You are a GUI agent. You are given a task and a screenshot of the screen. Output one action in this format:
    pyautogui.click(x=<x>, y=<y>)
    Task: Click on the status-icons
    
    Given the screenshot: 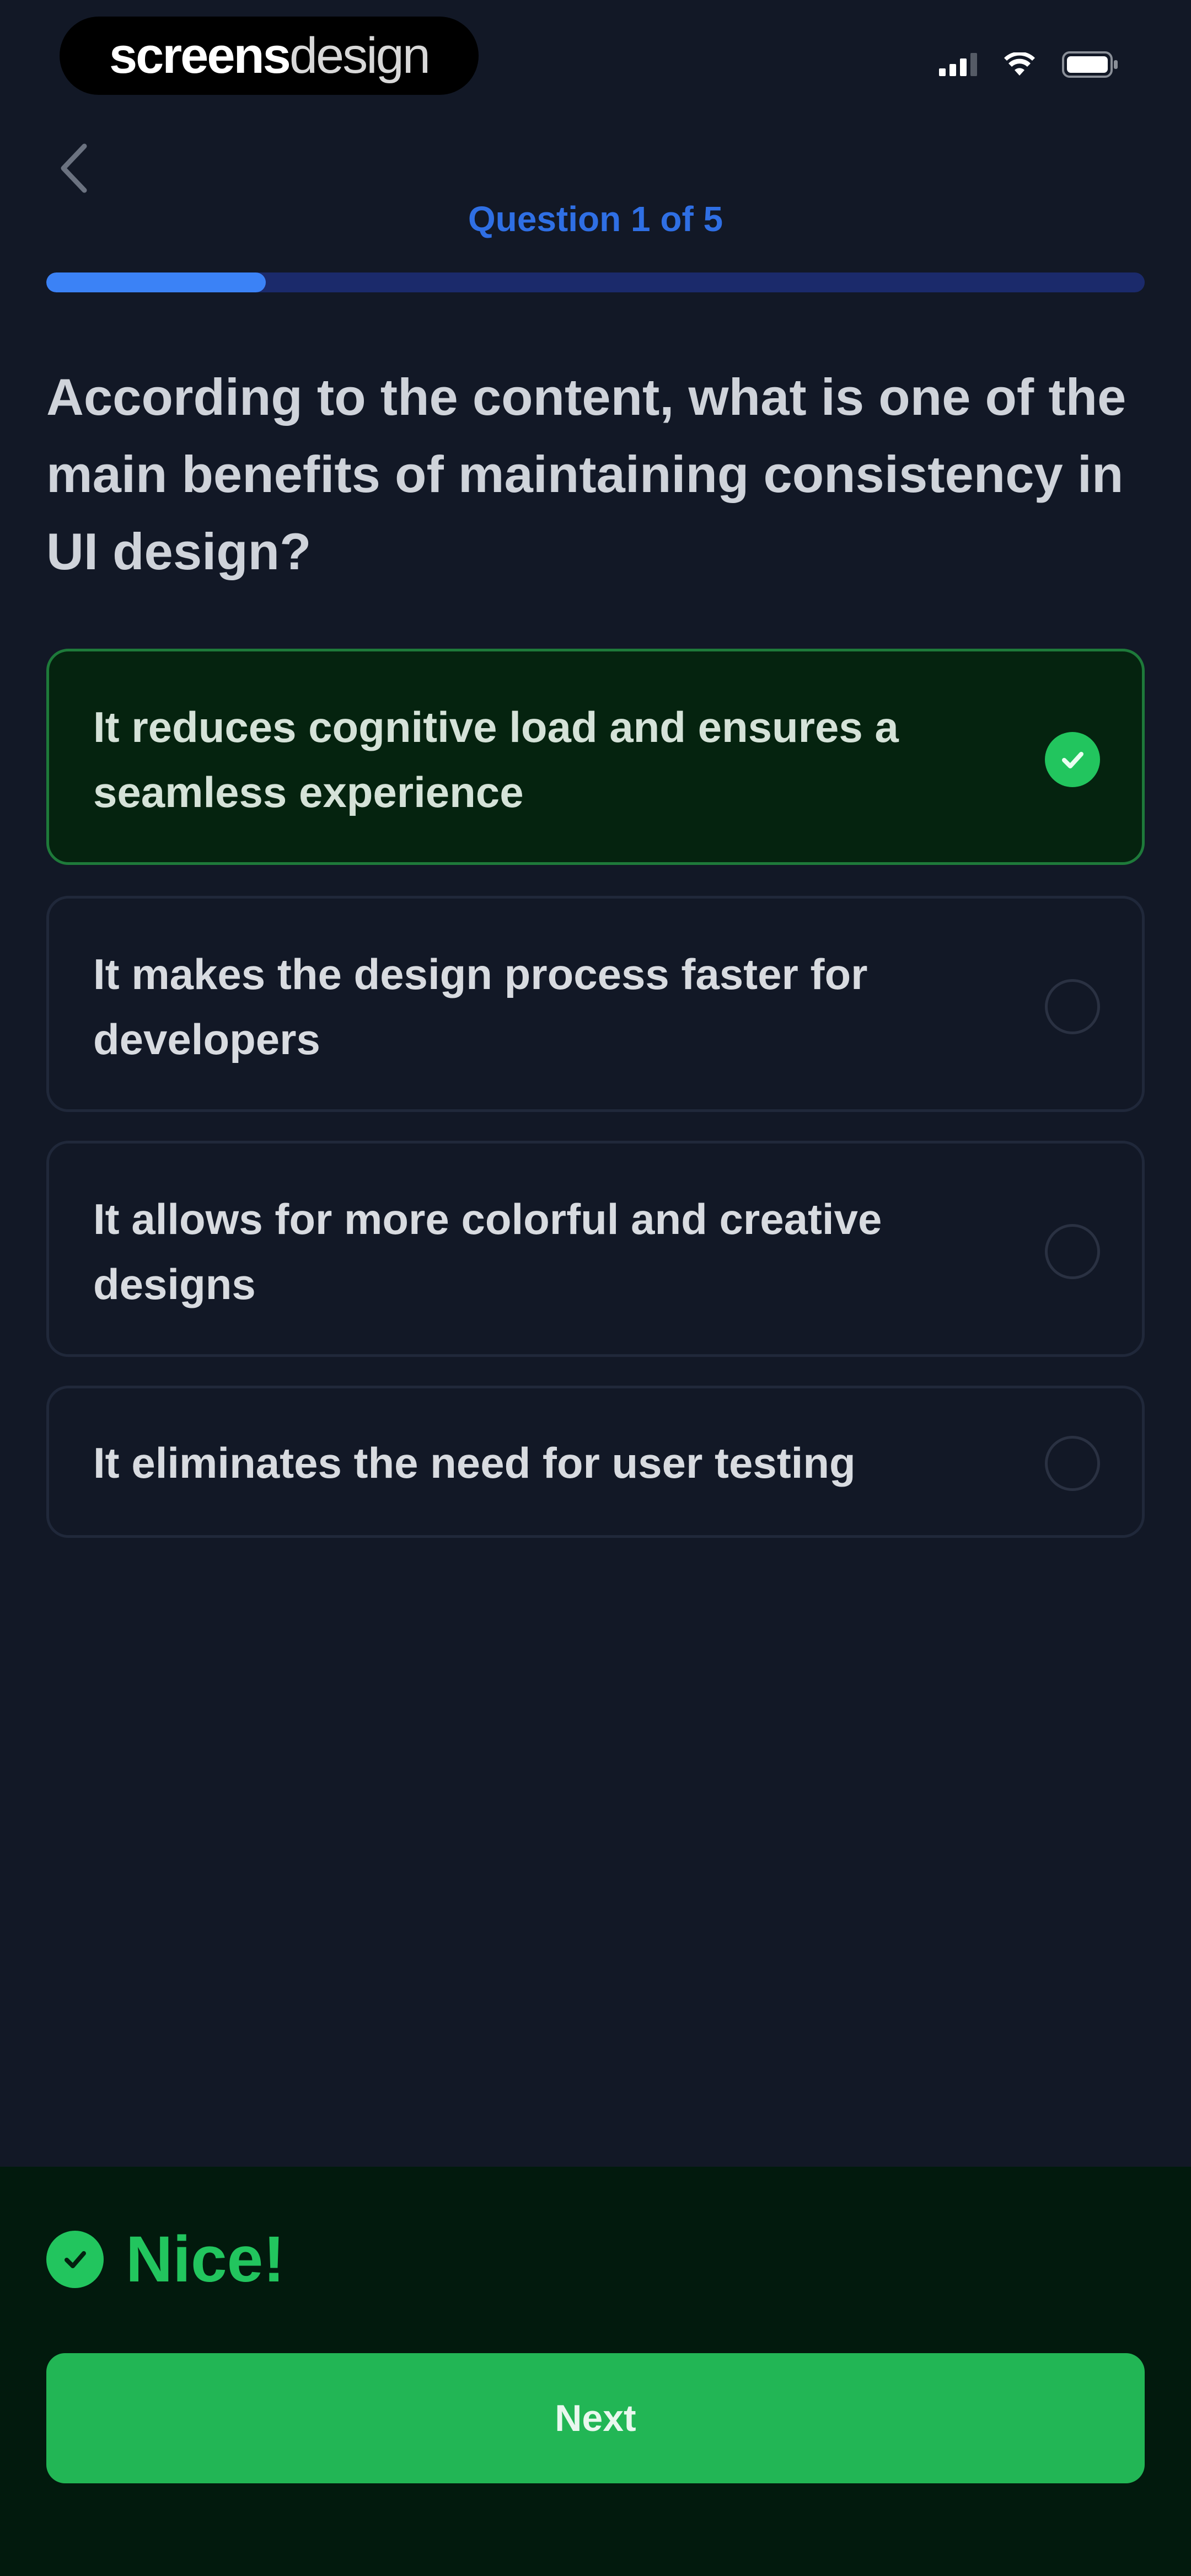 What is the action you would take?
    pyautogui.click(x=1029, y=64)
    